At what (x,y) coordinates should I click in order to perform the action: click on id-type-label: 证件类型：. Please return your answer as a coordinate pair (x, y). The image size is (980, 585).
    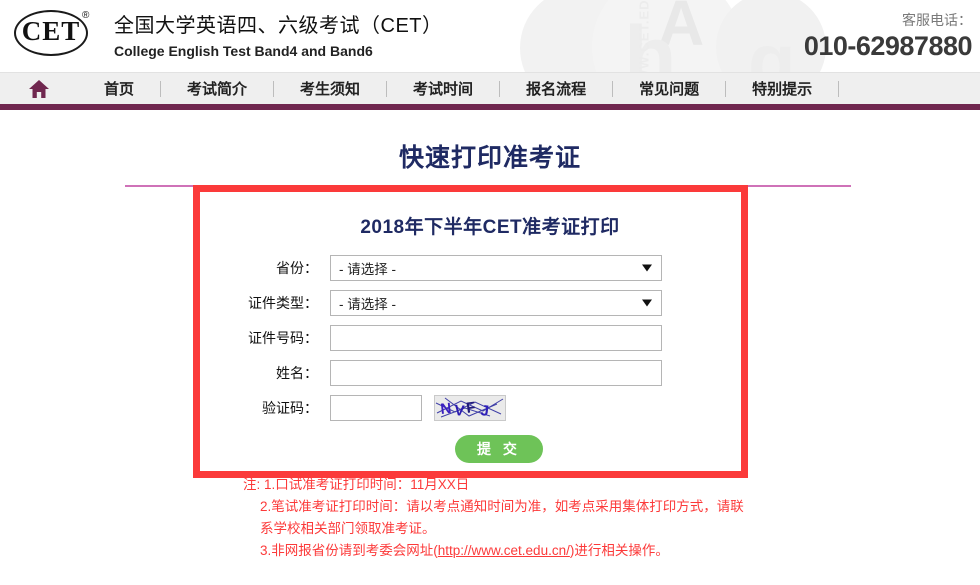
    Looking at the image, I should click on (283, 303).